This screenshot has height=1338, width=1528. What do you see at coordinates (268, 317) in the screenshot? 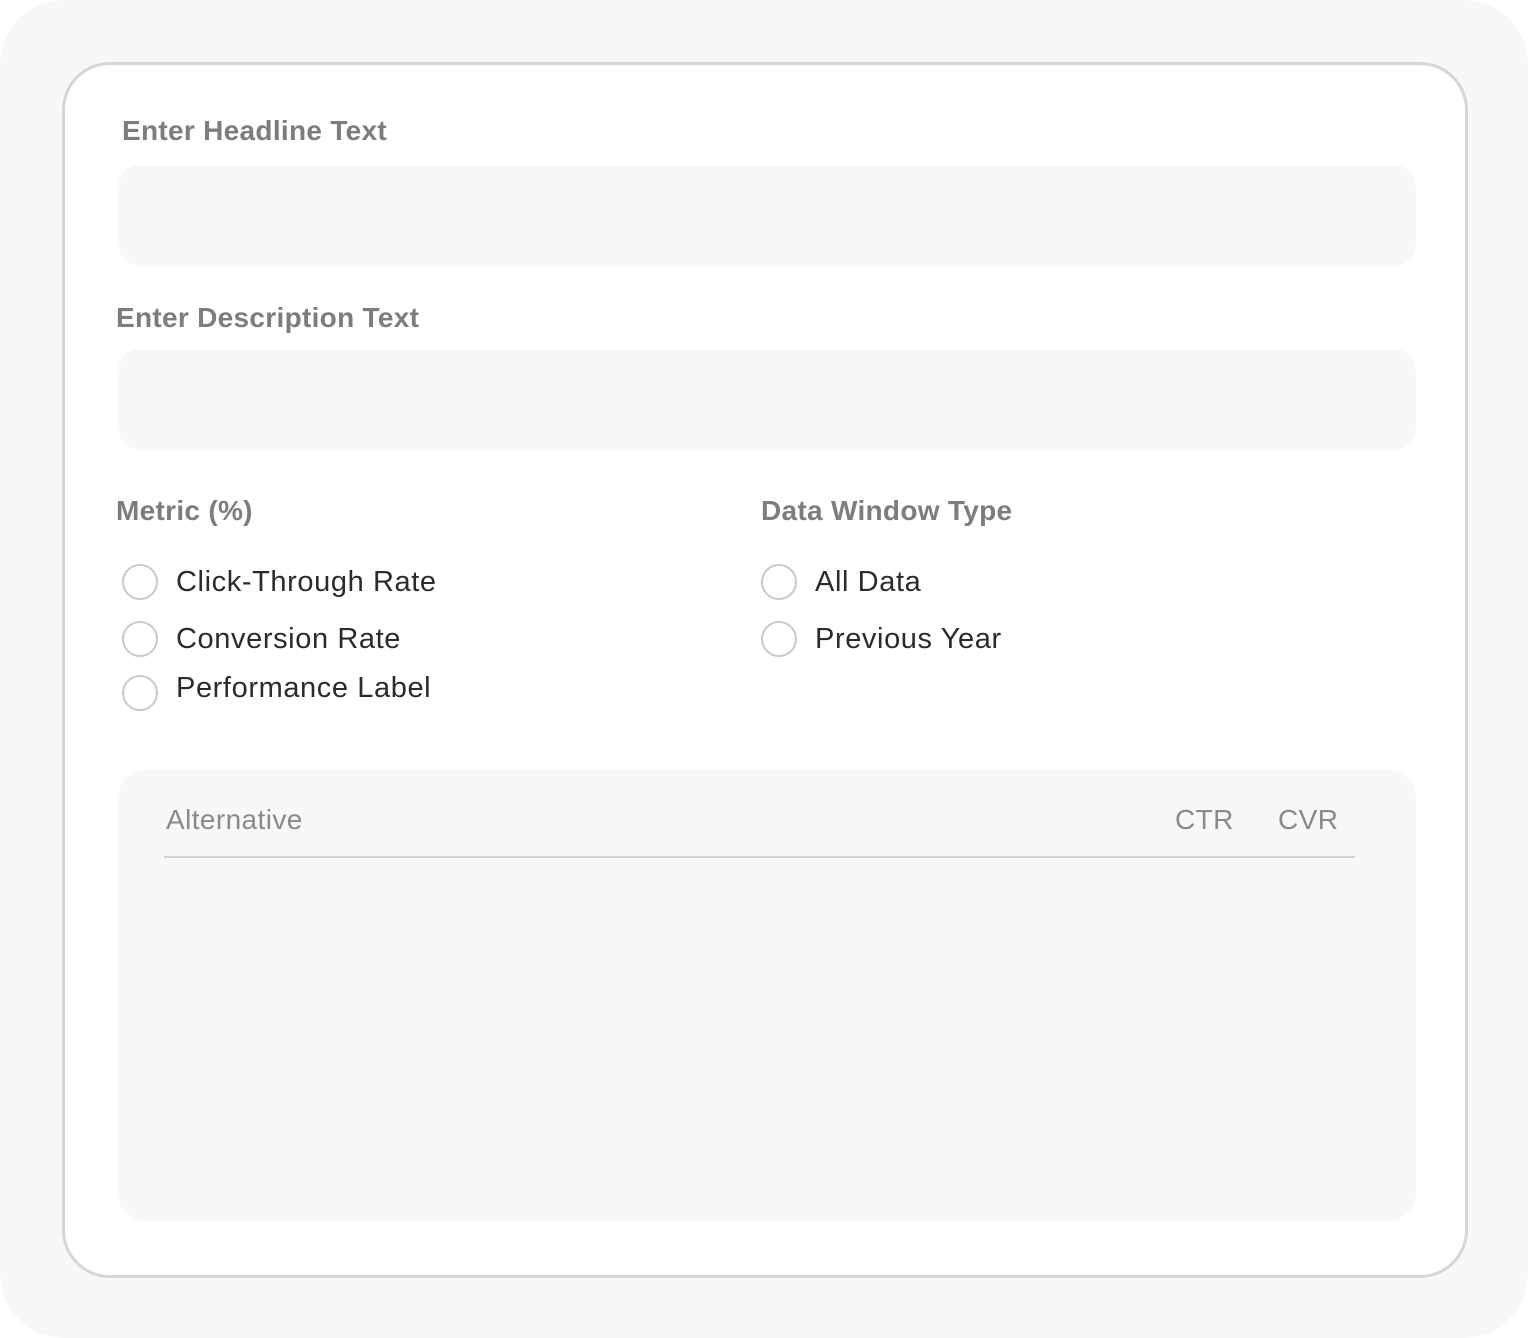
I see `description-label: Enter Description Text` at bounding box center [268, 317].